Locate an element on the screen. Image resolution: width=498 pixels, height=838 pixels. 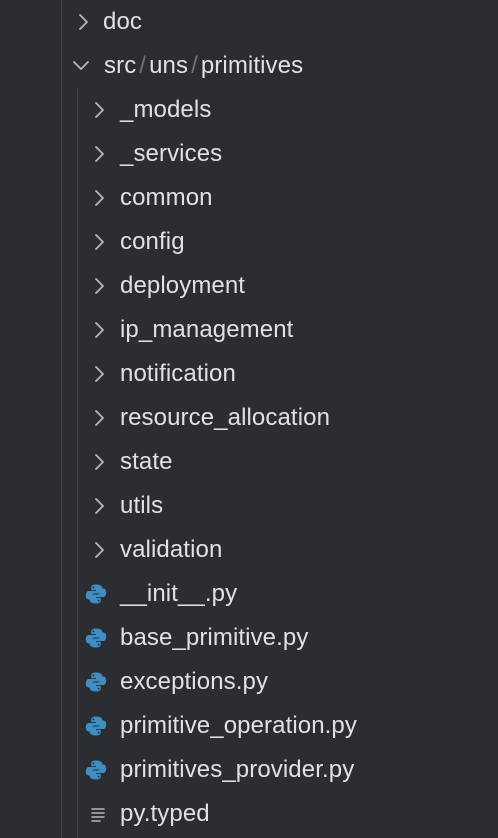
tree-node-label: exceptions.py is located at coordinates (194, 681).